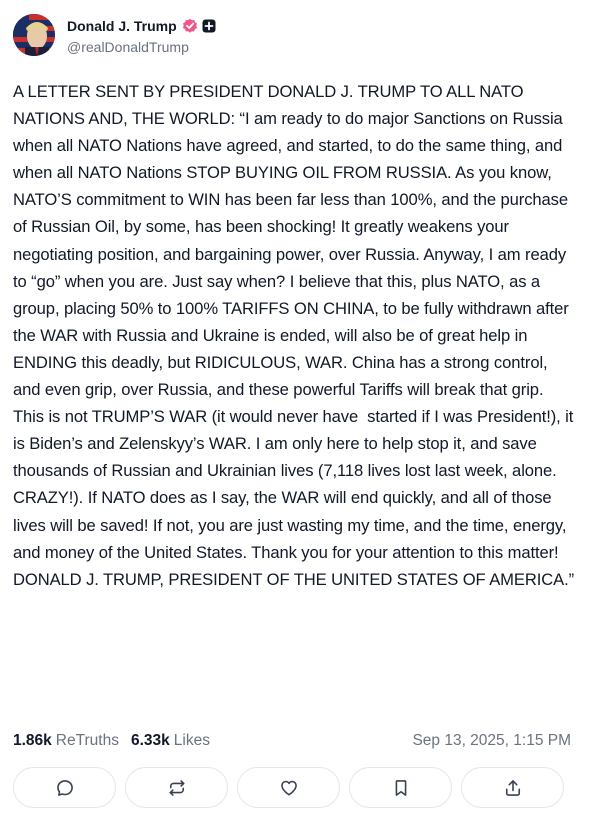 The height and width of the screenshot is (831, 589). I want to click on plus-badge-icon, so click(209, 26).